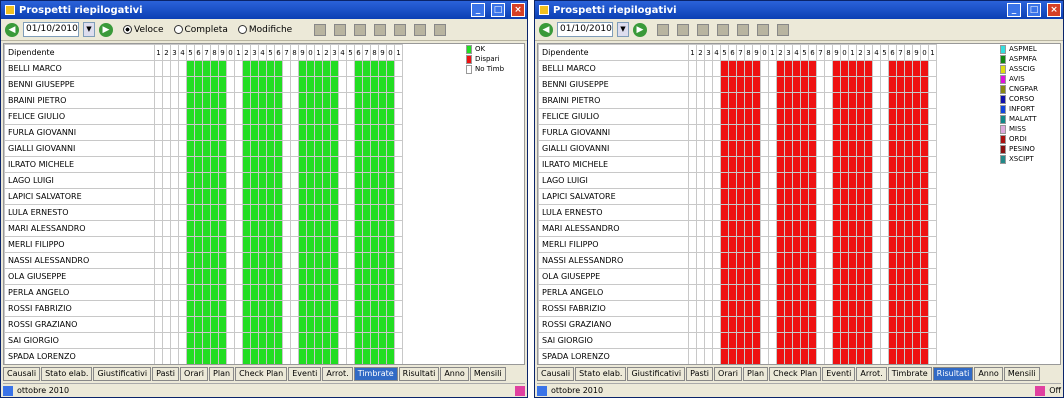 This screenshot has width=1064, height=398. What do you see at coordinates (204, 365) in the screenshot?
I see `table-row: URBANI ANTONIO` at bounding box center [204, 365].